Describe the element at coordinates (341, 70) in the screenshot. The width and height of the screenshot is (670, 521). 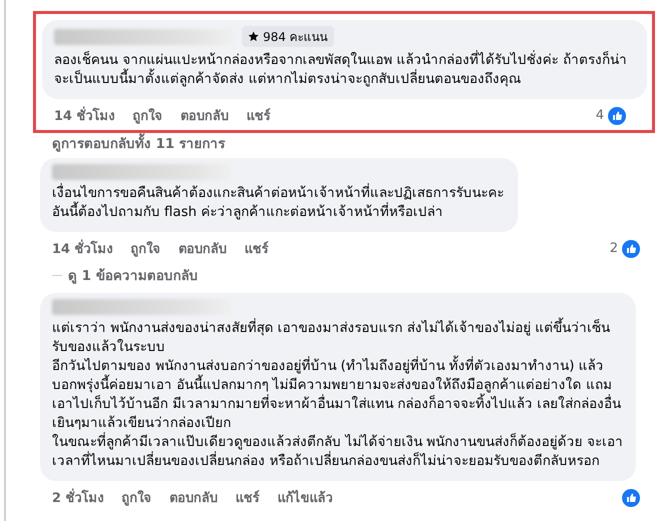
I see `comment-text: ลองเช็คนน จากแผ่นแปะหน้ากล่องหรือจากเลขพัสดุในแอพ แล้วนำกล่องที่ได้รับไปชั่งค่ะ ถ้าตรงก็น่าจะเป็นแบบนี้มาตั้งแต่ลูกค้าจัดส่ง แต่หากไม่ตรงน่าจะถูกสับเปลี่ยนตอนของถึงคุณ` at that location.